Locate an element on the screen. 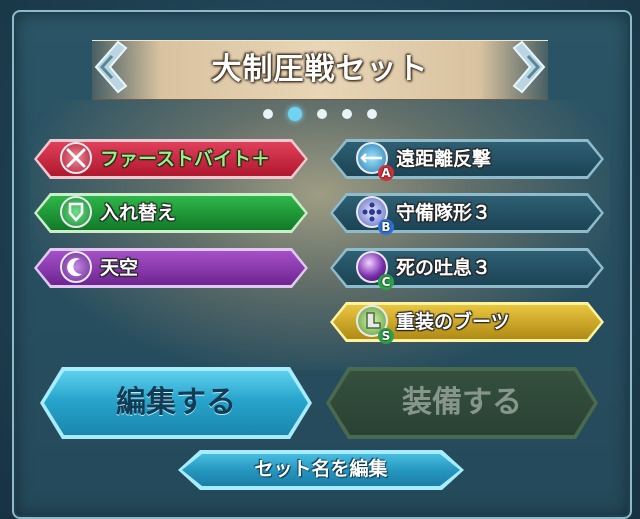  a-skill-slot: A 遠距離反撃 is located at coordinates (467, 160).